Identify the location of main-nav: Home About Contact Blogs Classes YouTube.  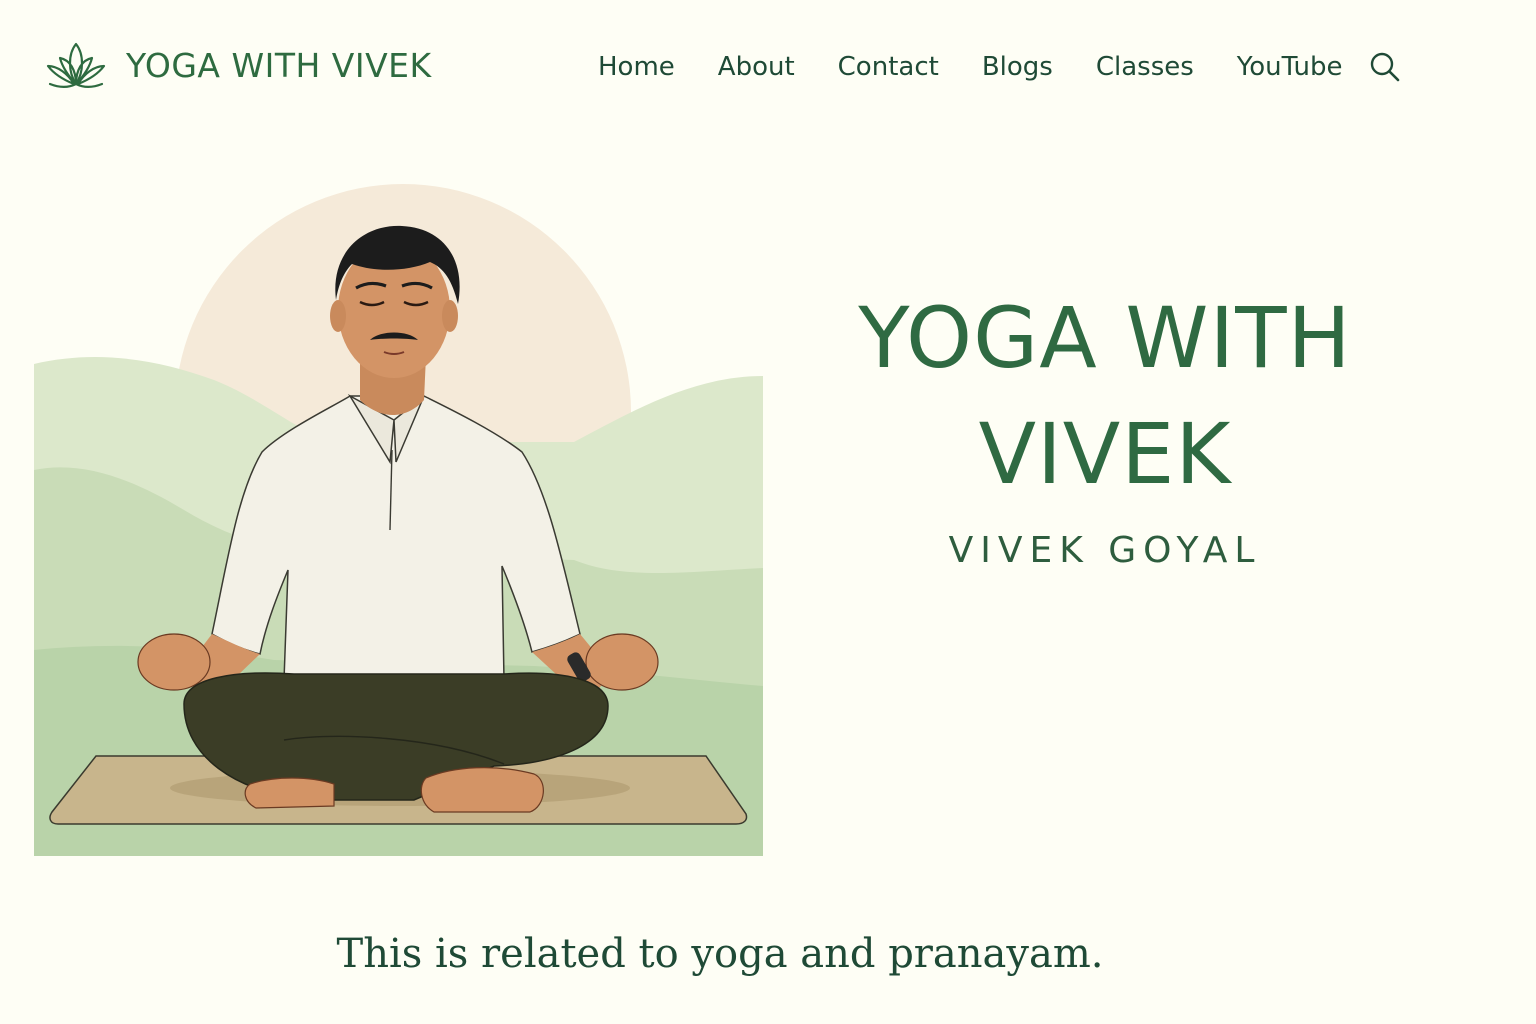
(999, 67).